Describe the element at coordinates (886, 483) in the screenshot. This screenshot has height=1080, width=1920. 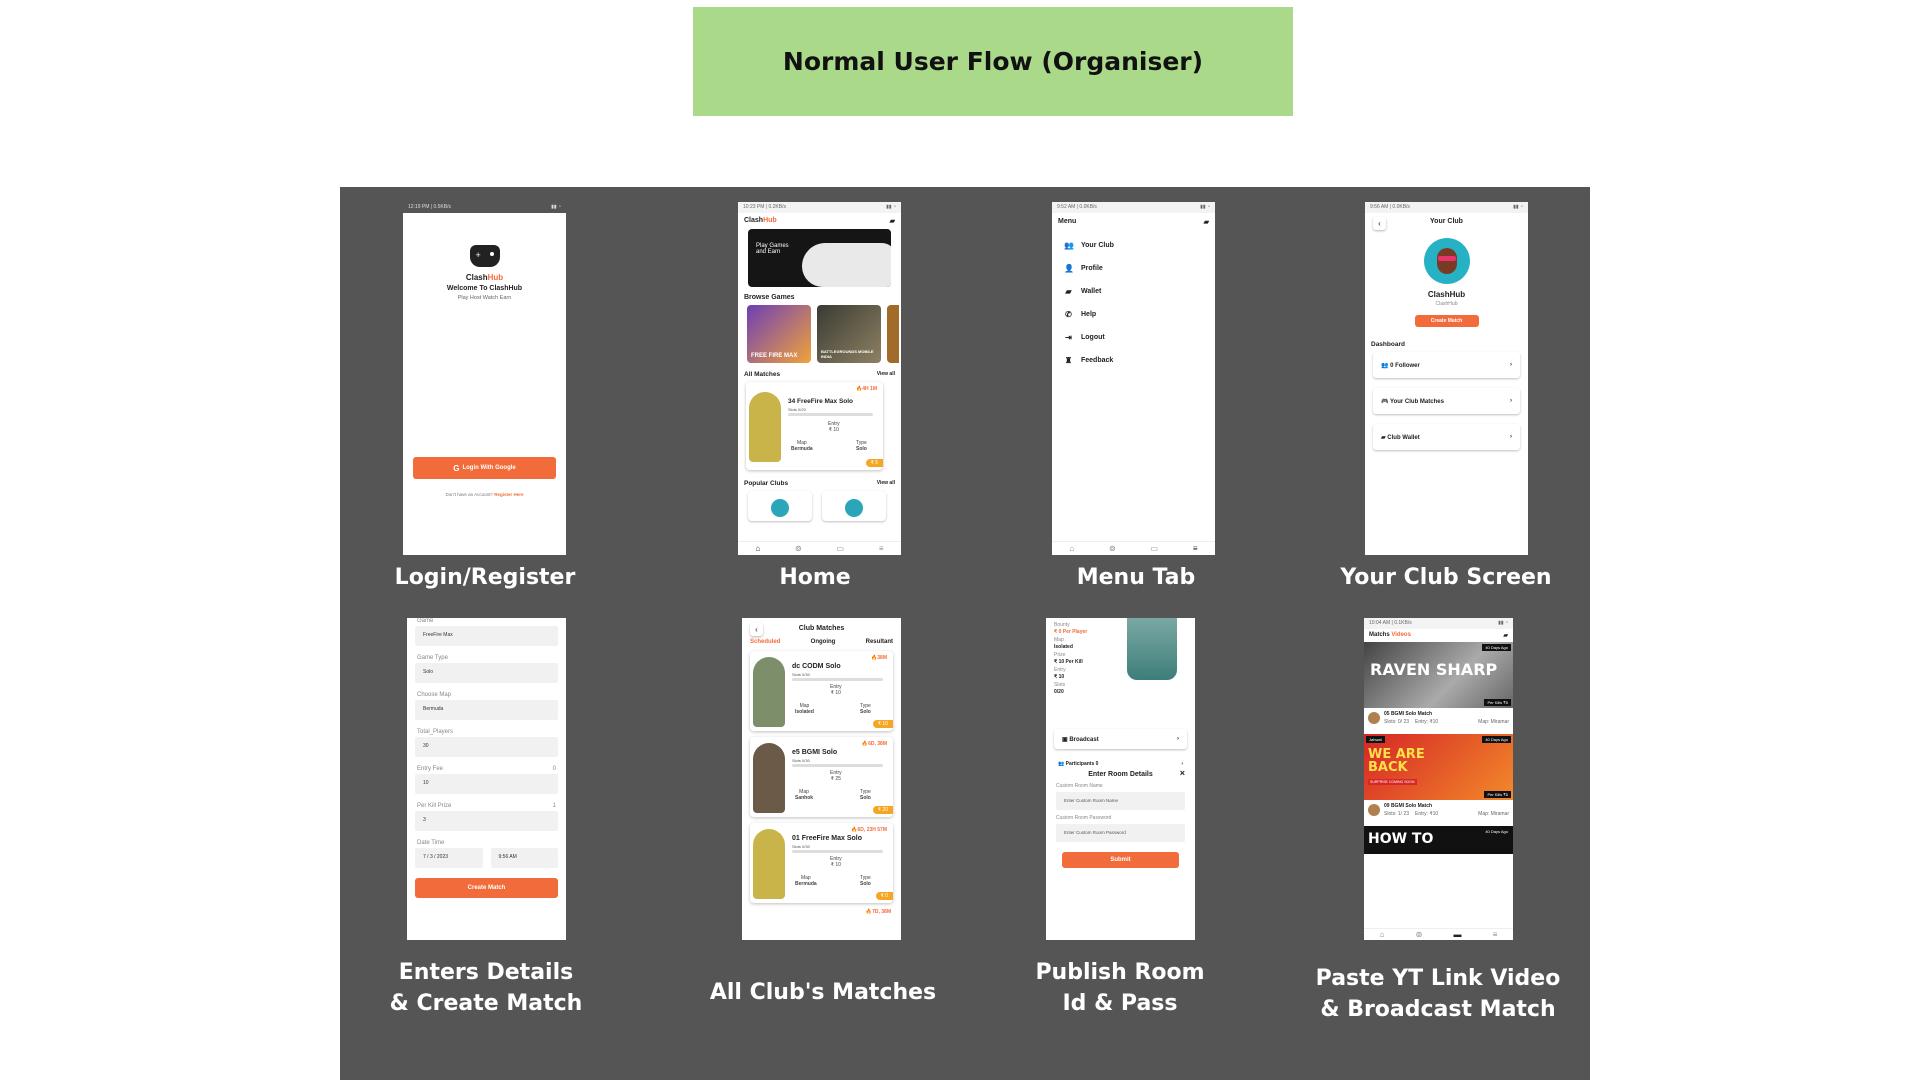
I see `view-all-clubs-link: View all` at that location.